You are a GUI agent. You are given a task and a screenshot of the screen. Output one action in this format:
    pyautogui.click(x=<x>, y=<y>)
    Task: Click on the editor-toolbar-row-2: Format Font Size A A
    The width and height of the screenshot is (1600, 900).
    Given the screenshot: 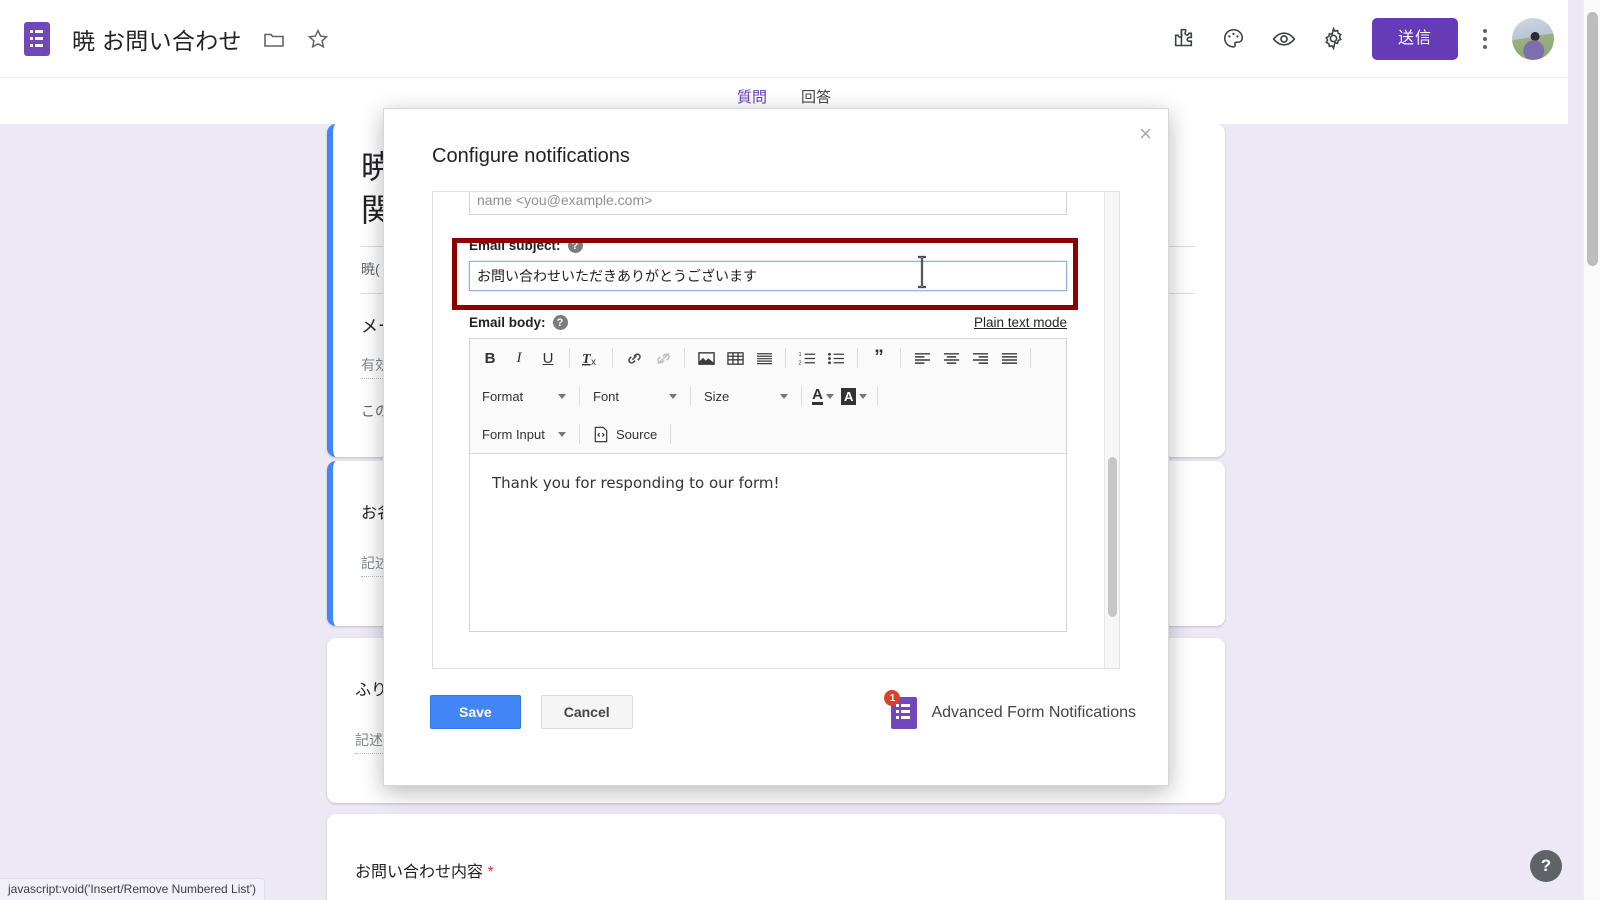 What is the action you would take?
    pyautogui.click(x=768, y=396)
    